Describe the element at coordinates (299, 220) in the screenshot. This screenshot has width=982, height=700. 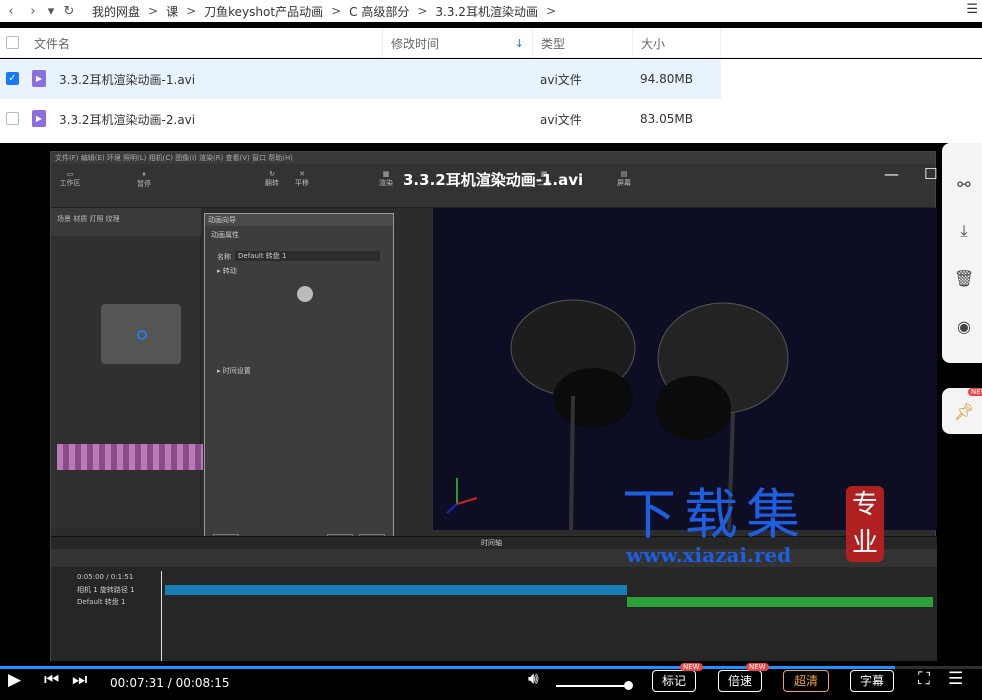
I see `dialog-title: 动画向导` at that location.